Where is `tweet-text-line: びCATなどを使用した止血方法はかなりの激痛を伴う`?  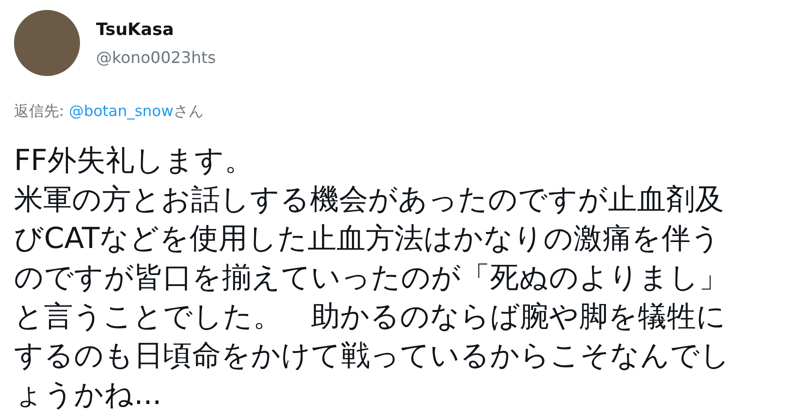 tweet-text-line: びCATなどを使用した止血方法はかなりの激痛を伴う is located at coordinates (368, 238).